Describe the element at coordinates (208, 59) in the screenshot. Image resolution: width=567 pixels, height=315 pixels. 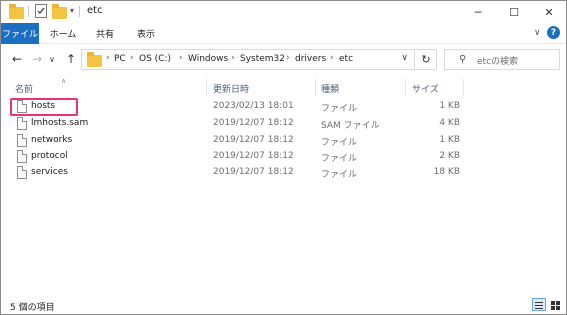
I see `breadcrumb-windows: Windows` at that location.